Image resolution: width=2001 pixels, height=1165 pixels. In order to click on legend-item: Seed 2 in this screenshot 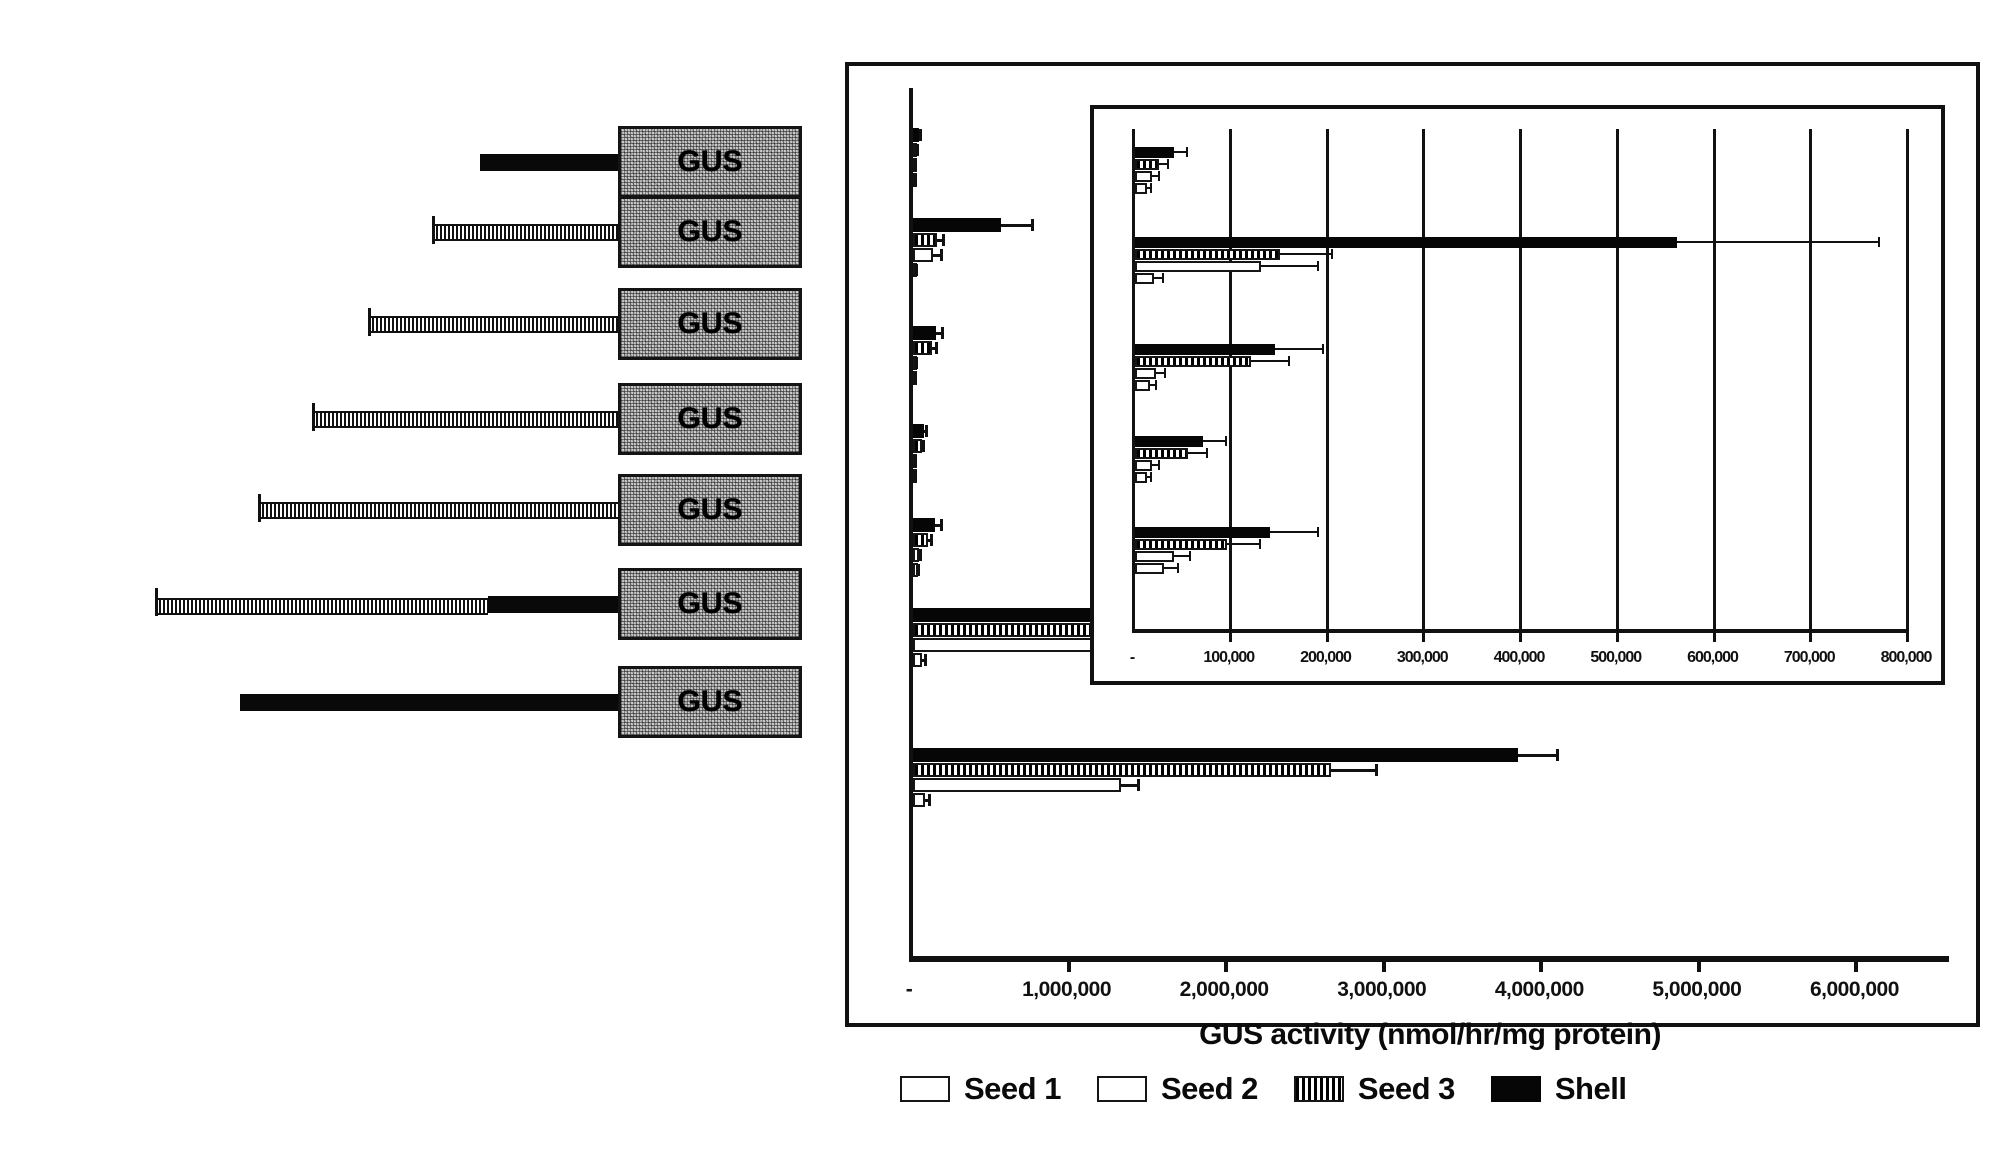, I will do `click(1177, 1089)`.